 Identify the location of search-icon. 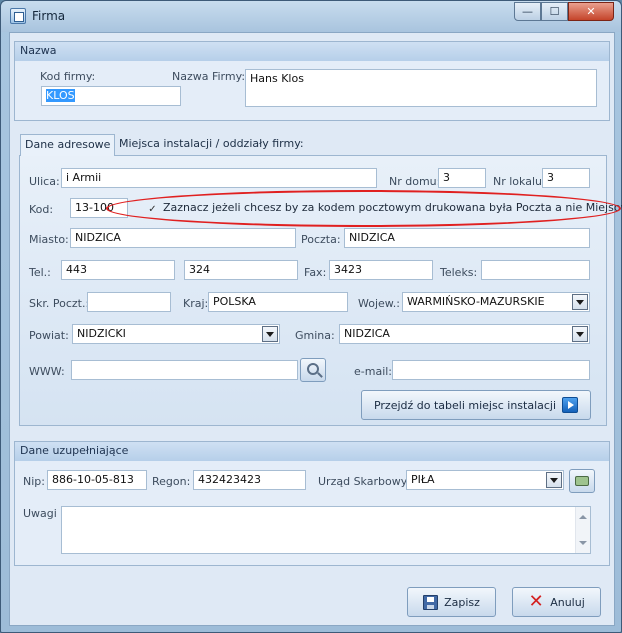
(313, 369).